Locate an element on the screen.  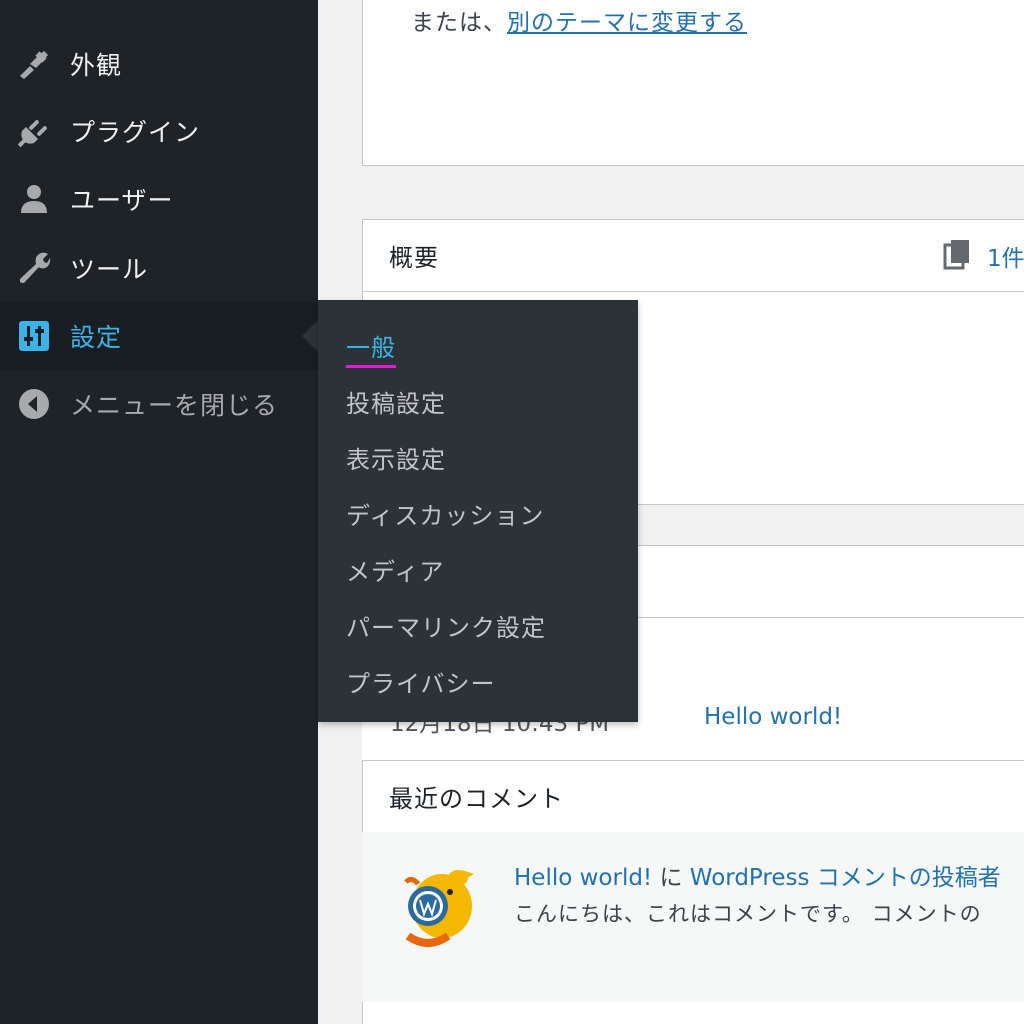
theme-prefix: または、 is located at coordinates (459, 23).